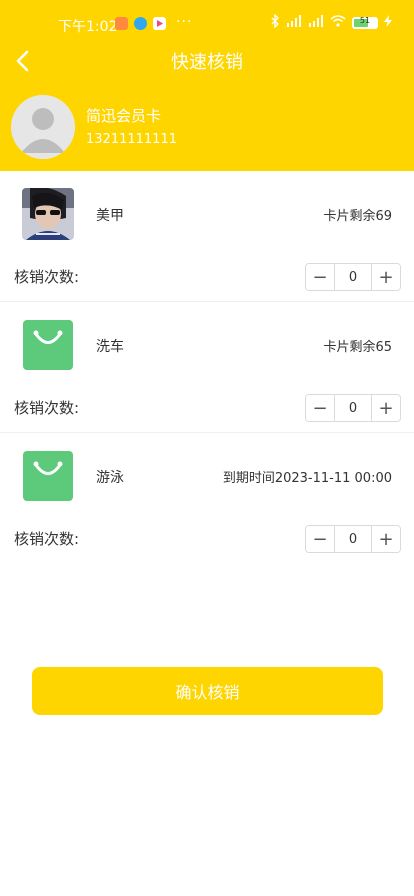  Describe the element at coordinates (110, 216) in the screenshot. I see `item-name: 美甲` at that location.